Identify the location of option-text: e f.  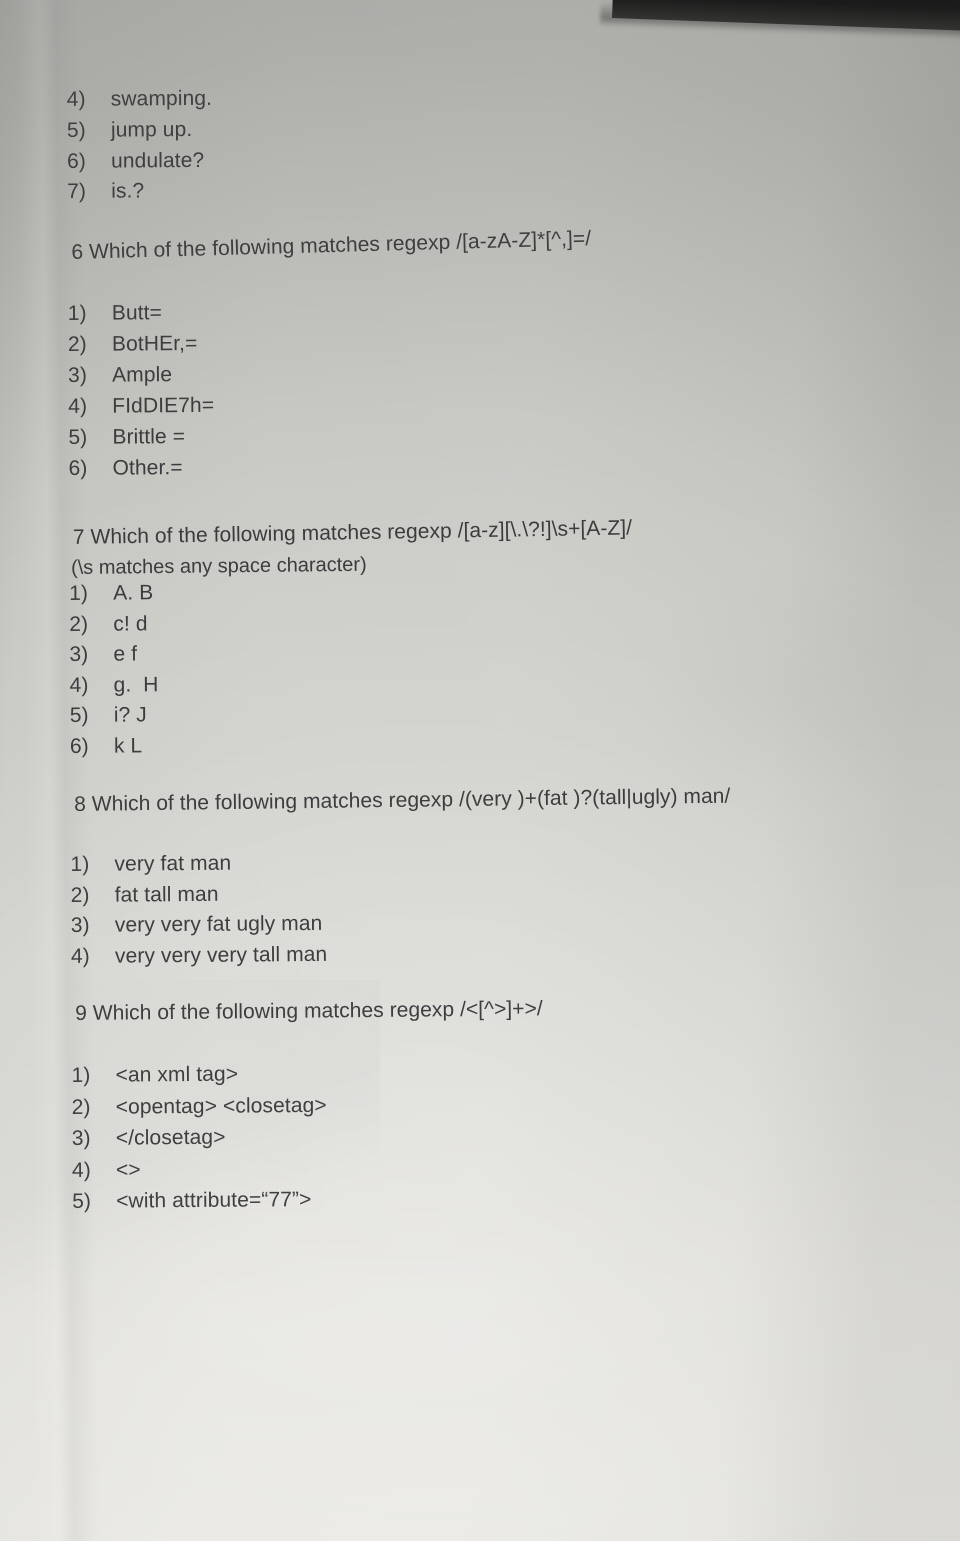
(125, 654).